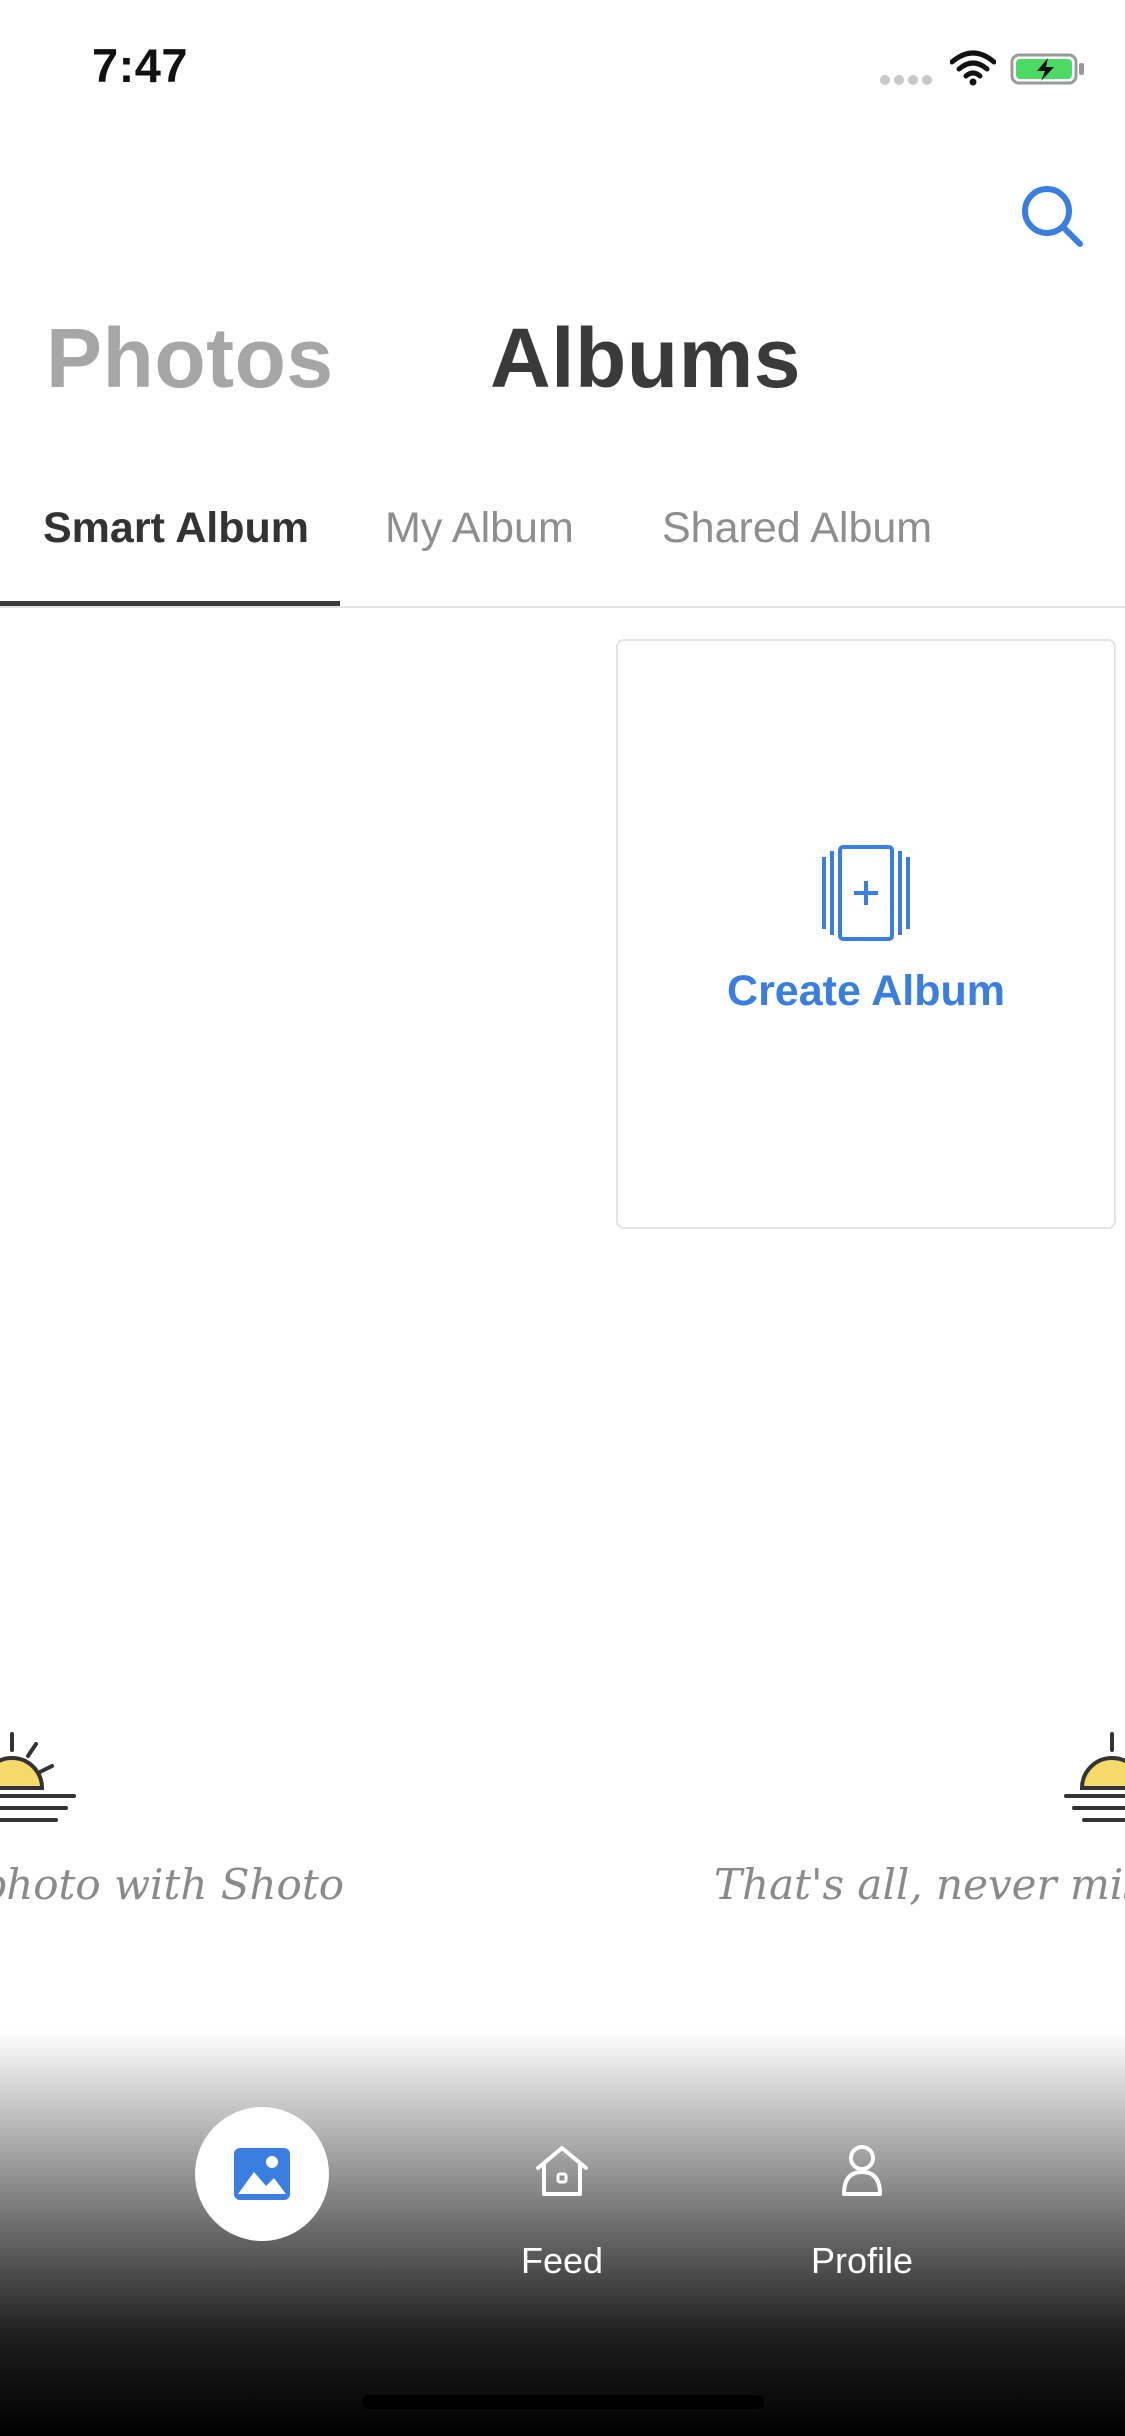 The height and width of the screenshot is (2436, 1125). I want to click on wifi-icon, so click(973, 68).